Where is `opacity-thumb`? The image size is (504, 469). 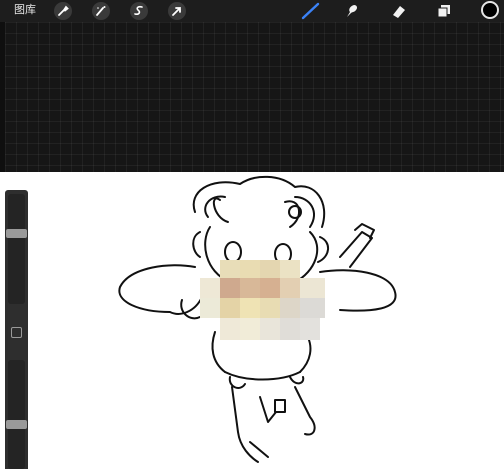
opacity-thumb is located at coordinates (16, 424).